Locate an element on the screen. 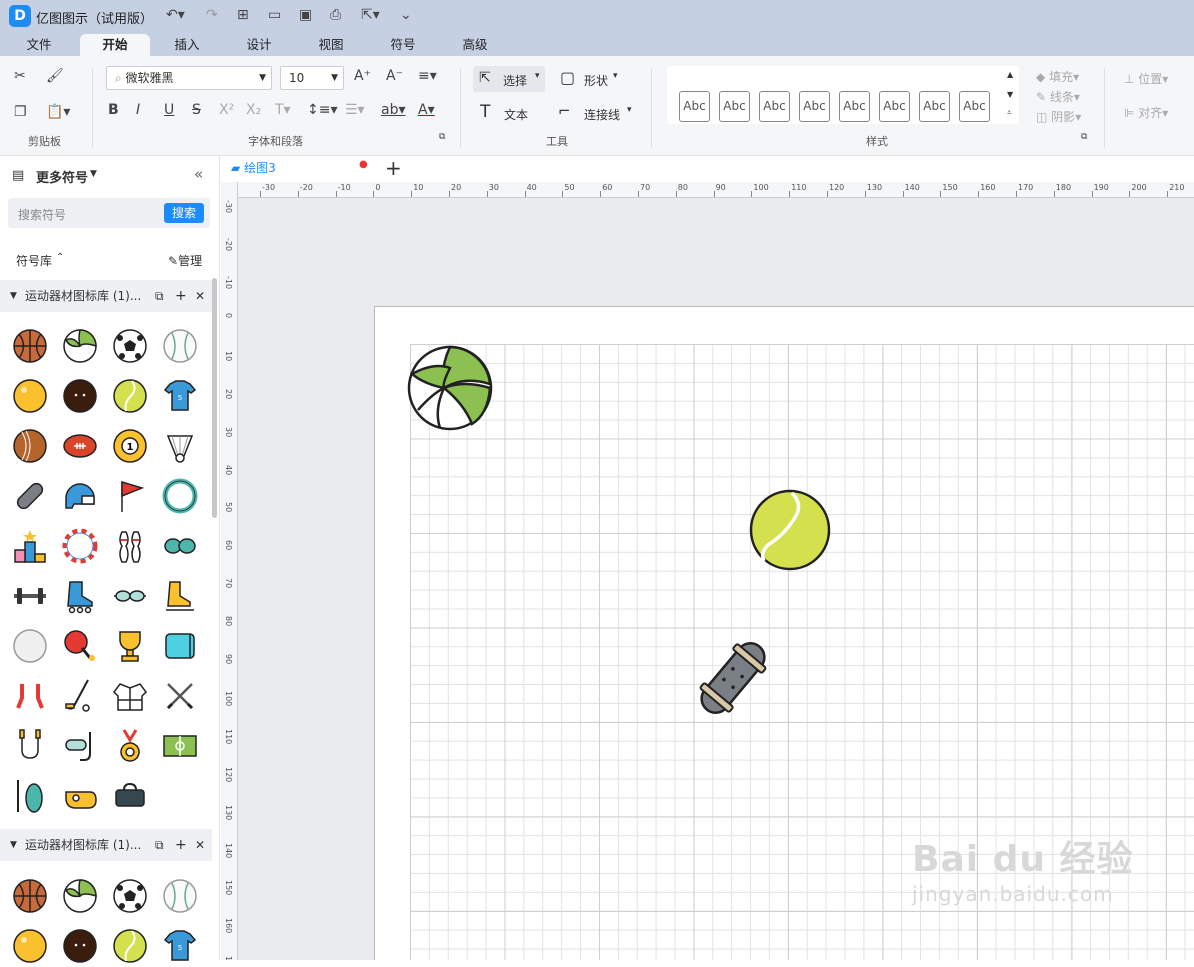  menu-file: 文件 is located at coordinates (39, 45).